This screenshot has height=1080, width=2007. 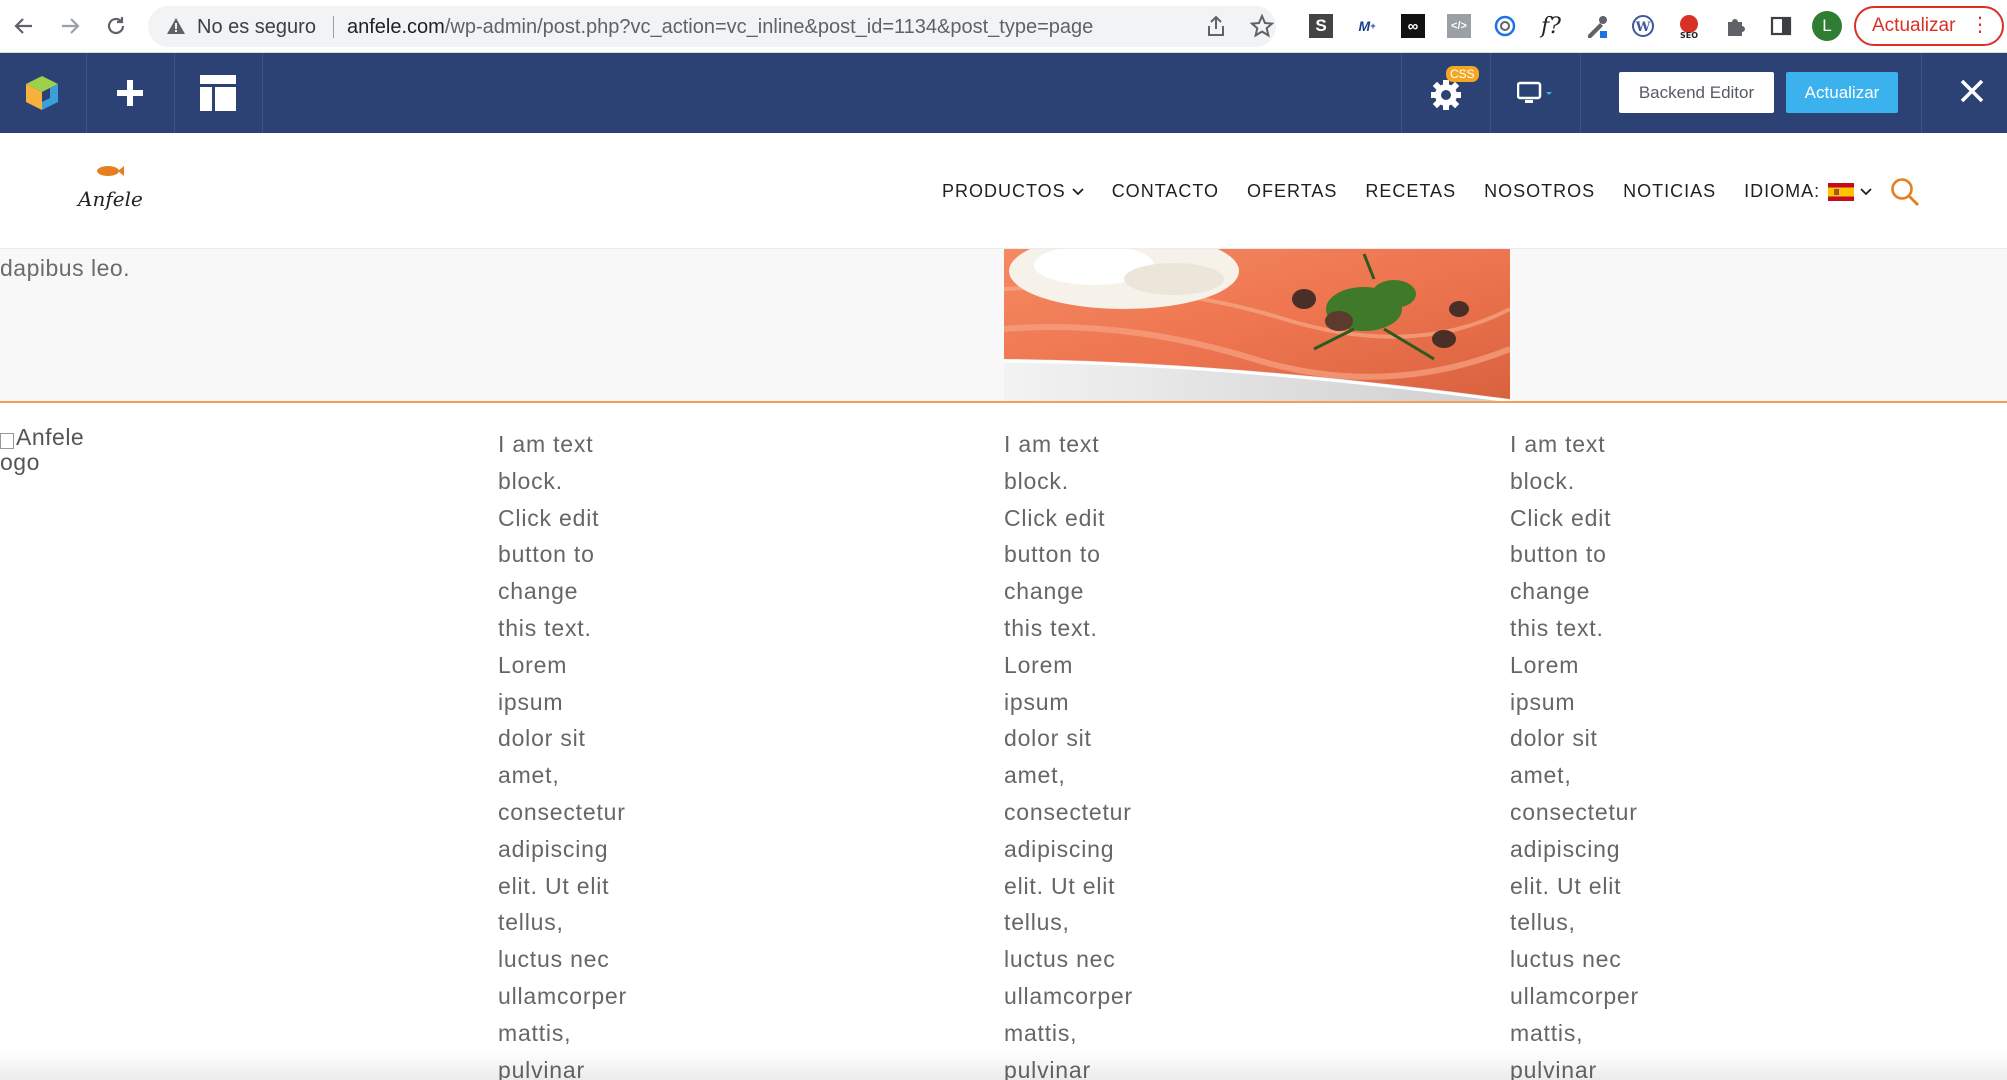 What do you see at coordinates (110, 171) in the screenshot?
I see `fish-logo-icon` at bounding box center [110, 171].